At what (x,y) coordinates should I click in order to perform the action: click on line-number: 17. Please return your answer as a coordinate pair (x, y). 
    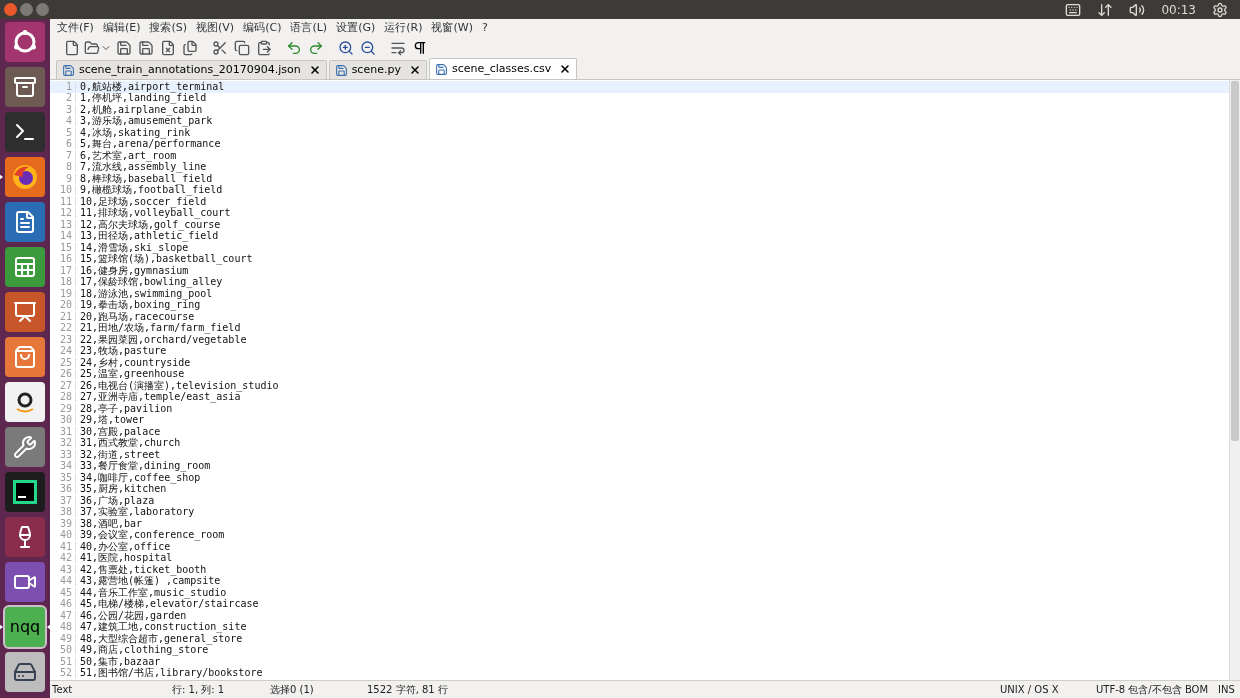
    Looking at the image, I should click on (63, 270).